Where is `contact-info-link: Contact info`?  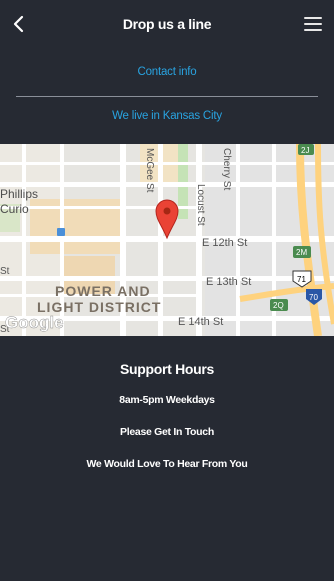
contact-info-link: Contact info is located at coordinates (167, 72).